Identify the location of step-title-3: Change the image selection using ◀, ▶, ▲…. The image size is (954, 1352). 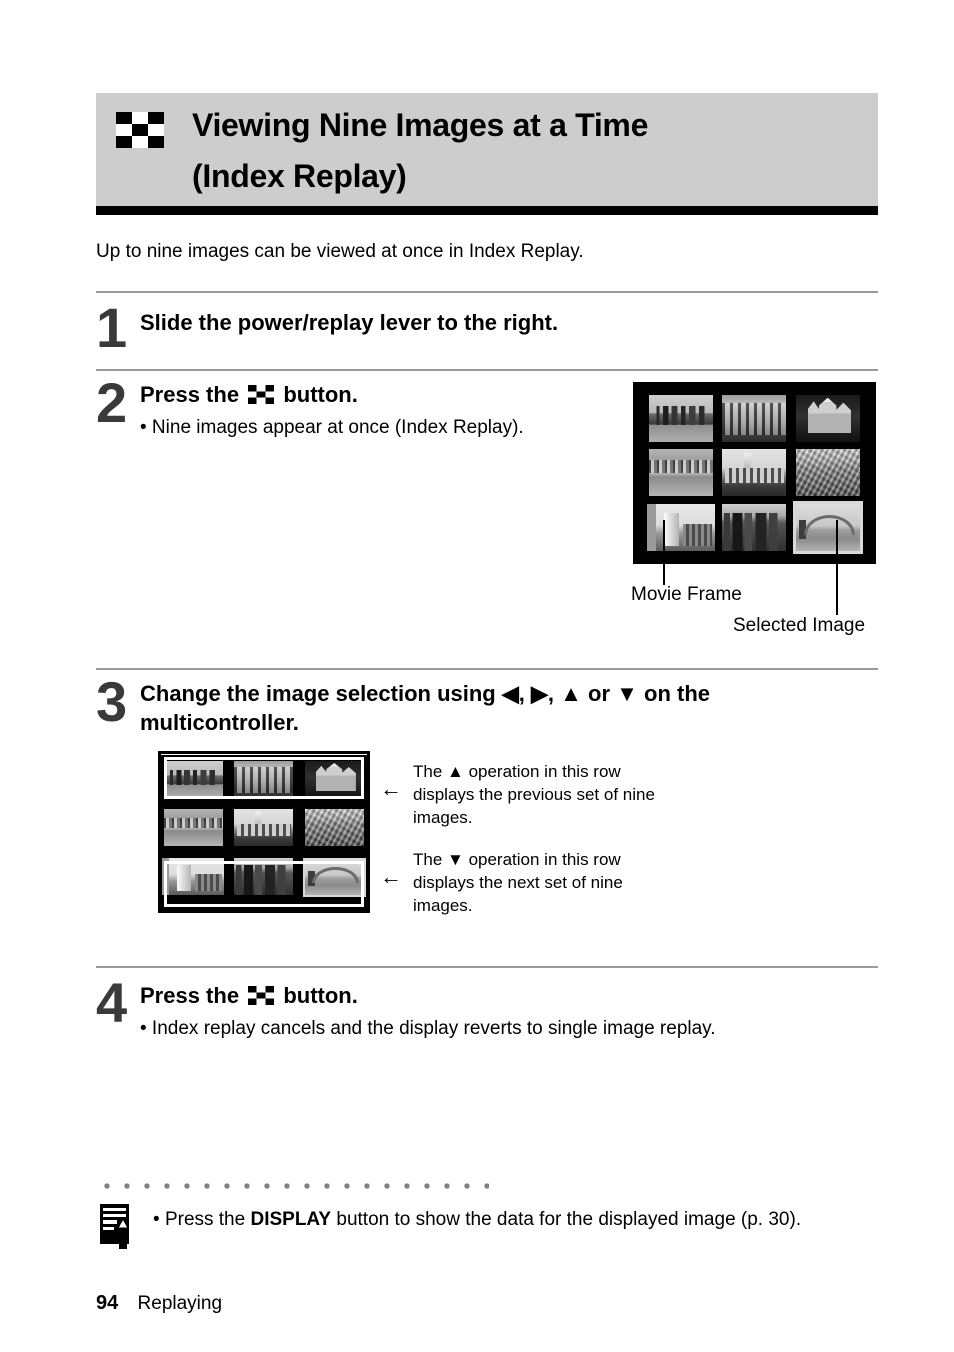
(425, 708).